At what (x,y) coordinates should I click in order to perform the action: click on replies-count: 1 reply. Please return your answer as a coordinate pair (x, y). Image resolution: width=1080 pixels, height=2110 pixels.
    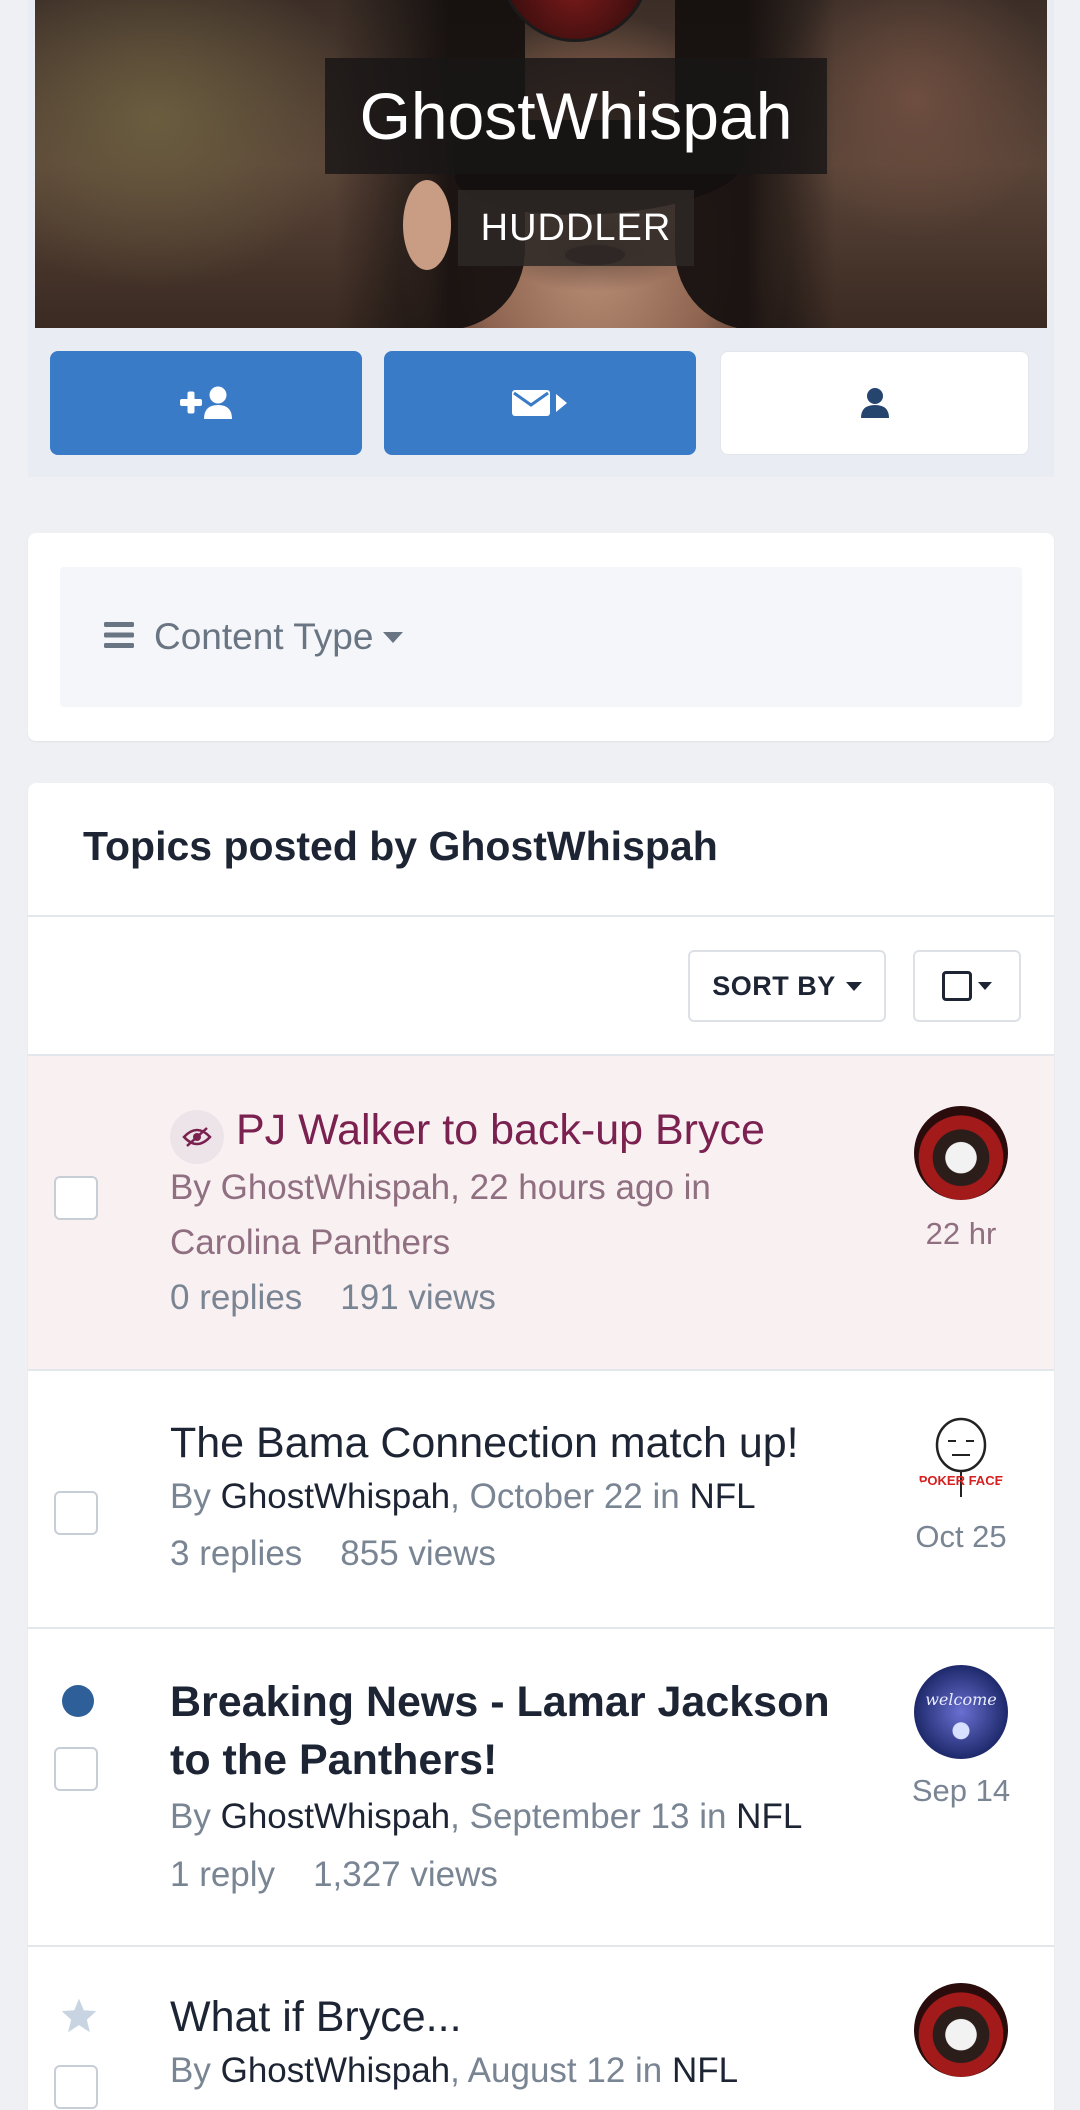
    Looking at the image, I should click on (223, 1874).